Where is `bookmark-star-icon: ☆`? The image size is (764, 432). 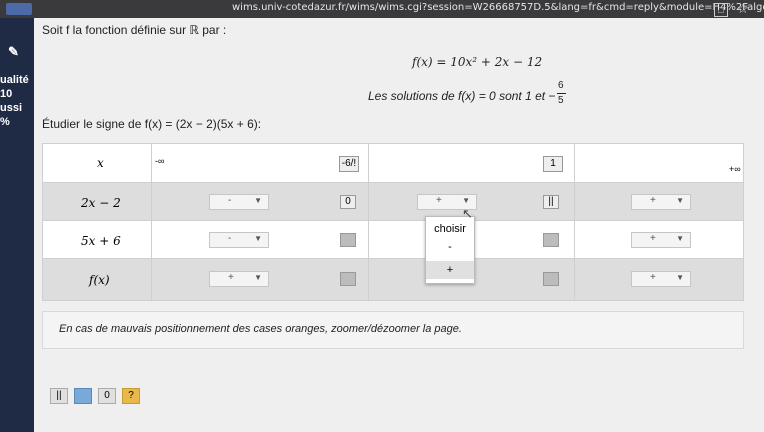 bookmark-star-icon: ☆ is located at coordinates (743, 9).